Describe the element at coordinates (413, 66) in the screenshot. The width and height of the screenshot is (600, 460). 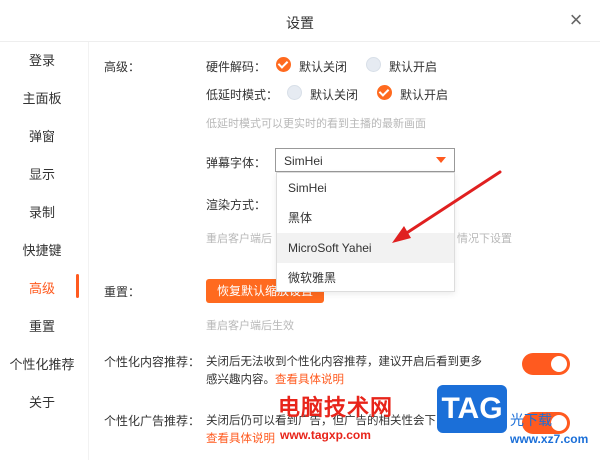
I see `hw-decode-on-label: 默认开启` at that location.